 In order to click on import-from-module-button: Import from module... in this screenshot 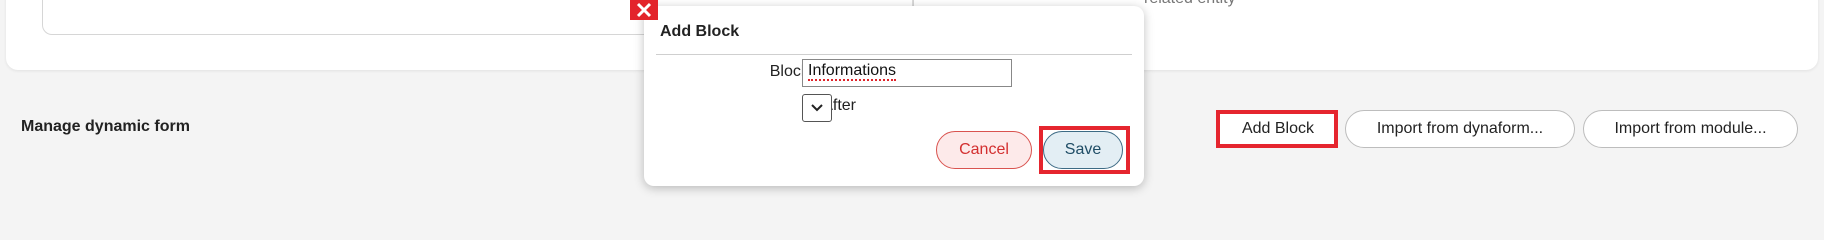, I will do `click(1690, 129)`.